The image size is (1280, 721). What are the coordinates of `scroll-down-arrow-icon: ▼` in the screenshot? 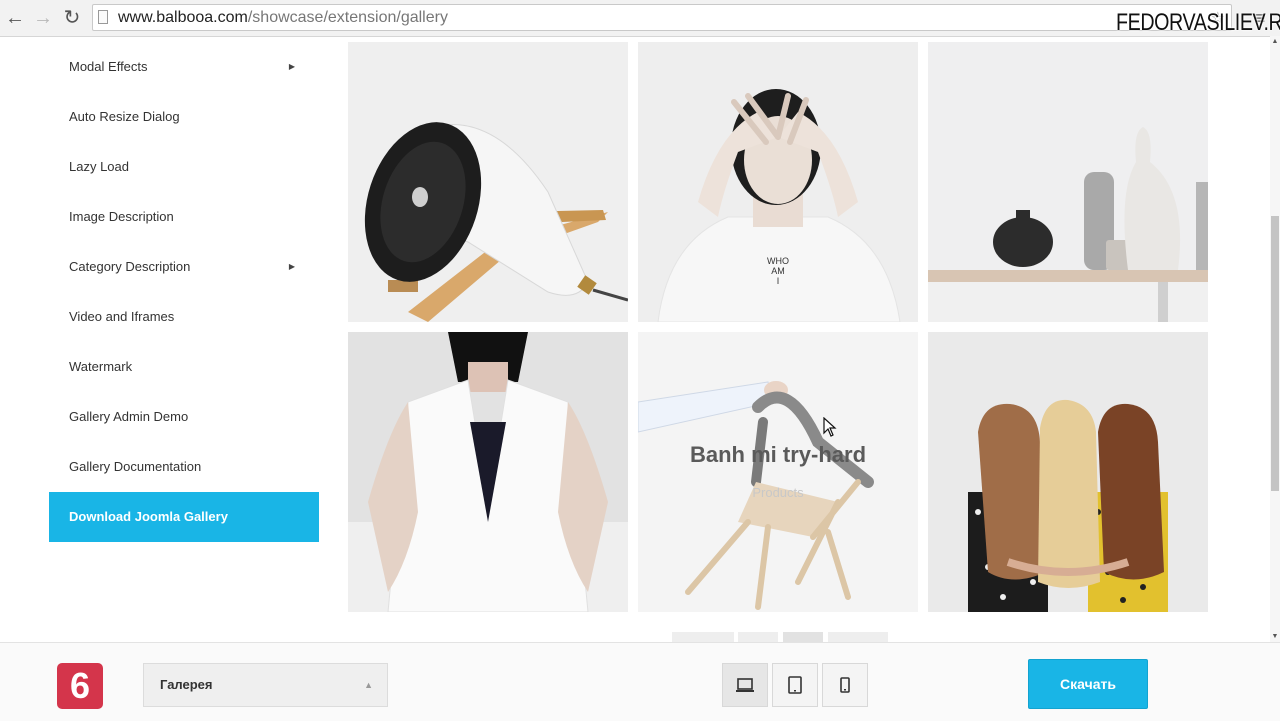 It's located at (1275, 636).